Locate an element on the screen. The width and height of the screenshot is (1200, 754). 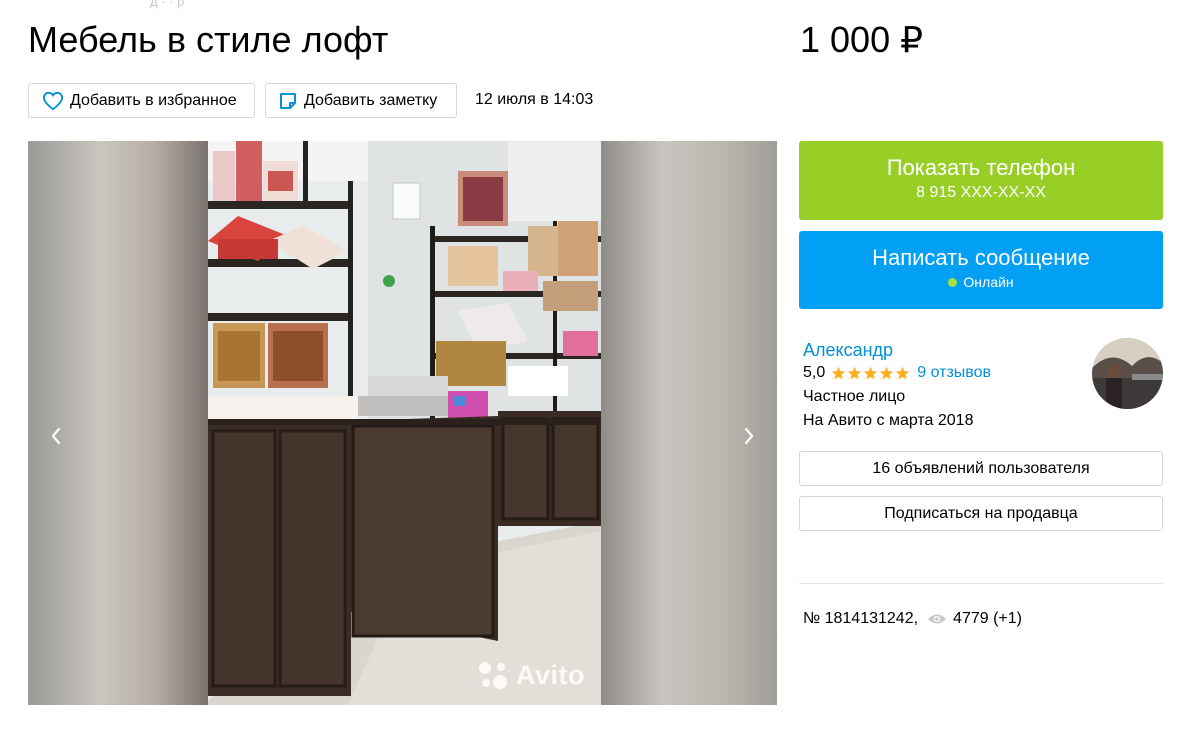
page-title: Мебель в стиле лофт is located at coordinates (208, 39).